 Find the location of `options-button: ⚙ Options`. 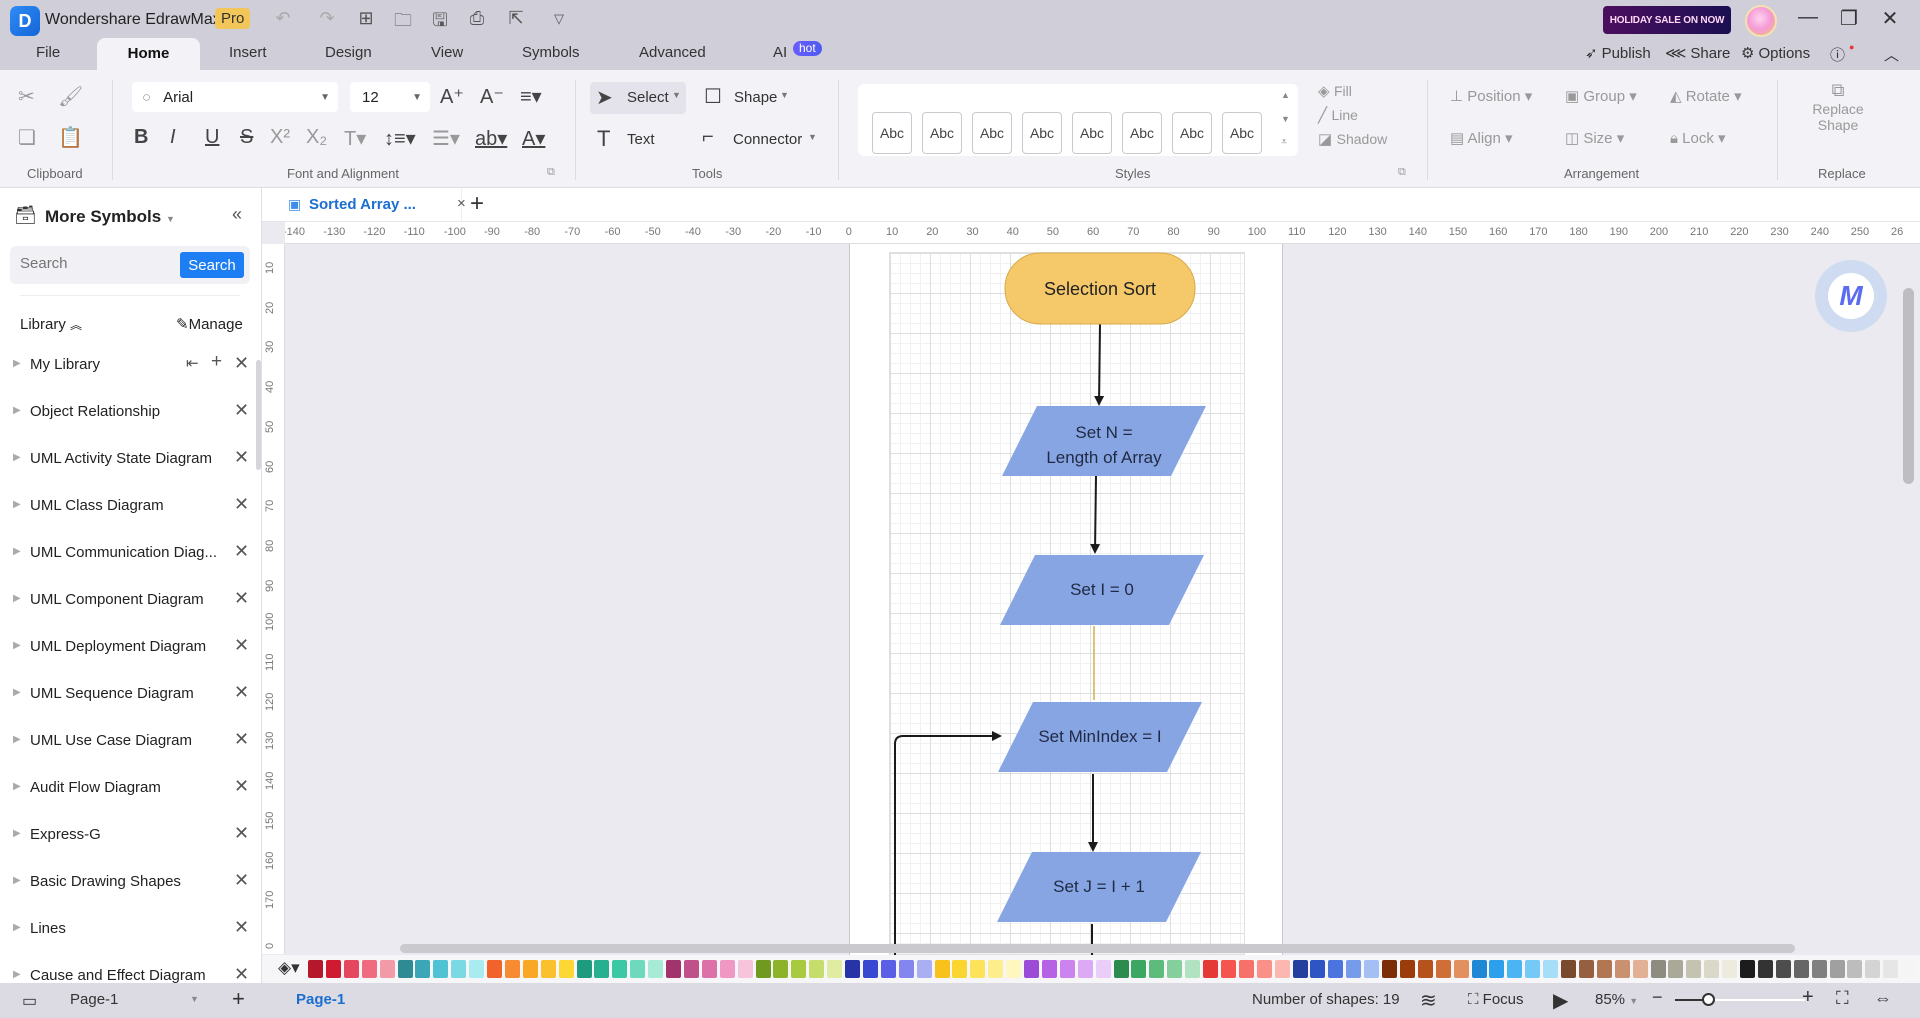

options-button: ⚙ Options is located at coordinates (1775, 53).